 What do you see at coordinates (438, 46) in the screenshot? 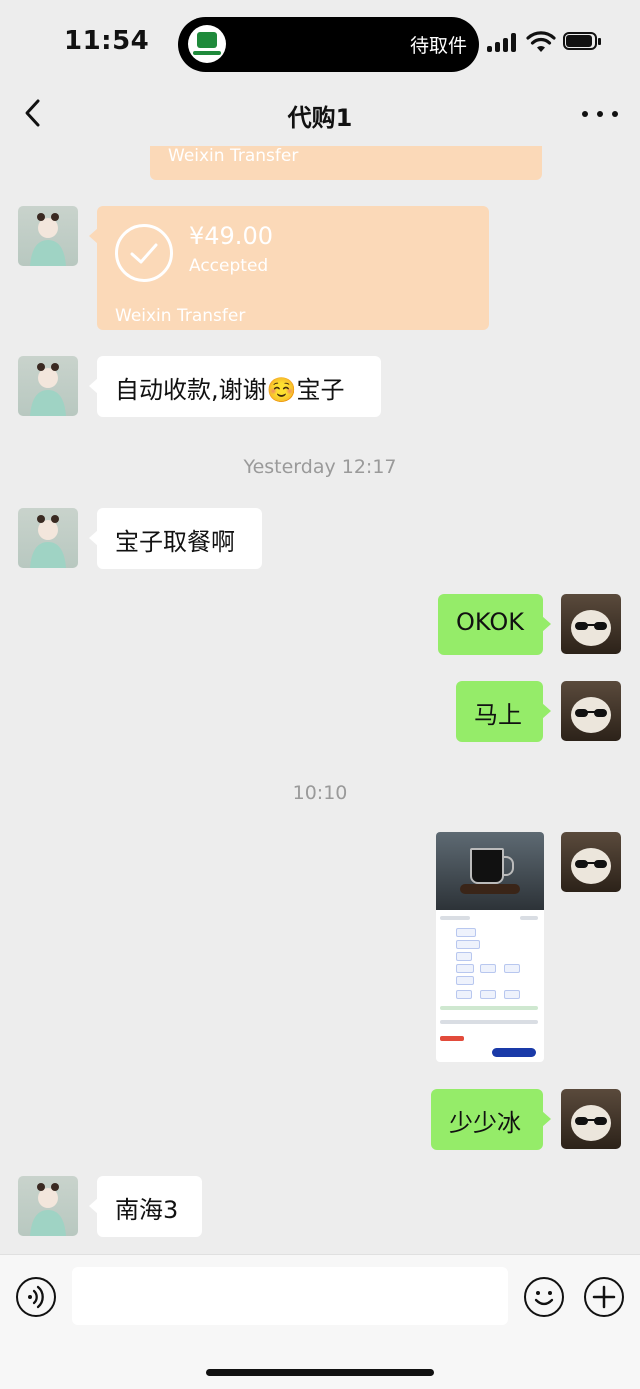
I see `island-status-text: 待取件` at bounding box center [438, 46].